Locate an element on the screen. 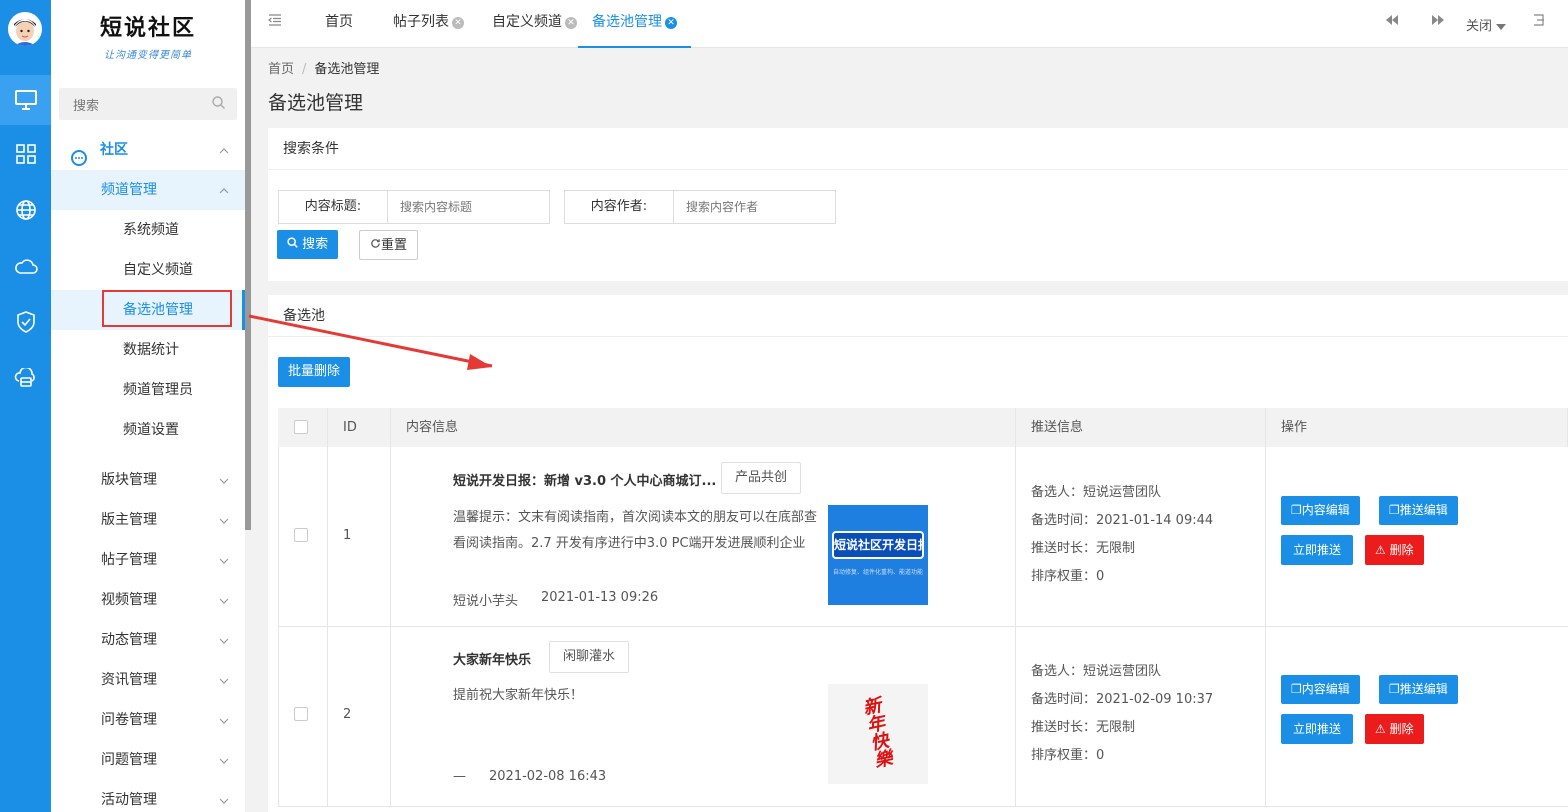  sidebar-search: 搜索 is located at coordinates (148, 104).